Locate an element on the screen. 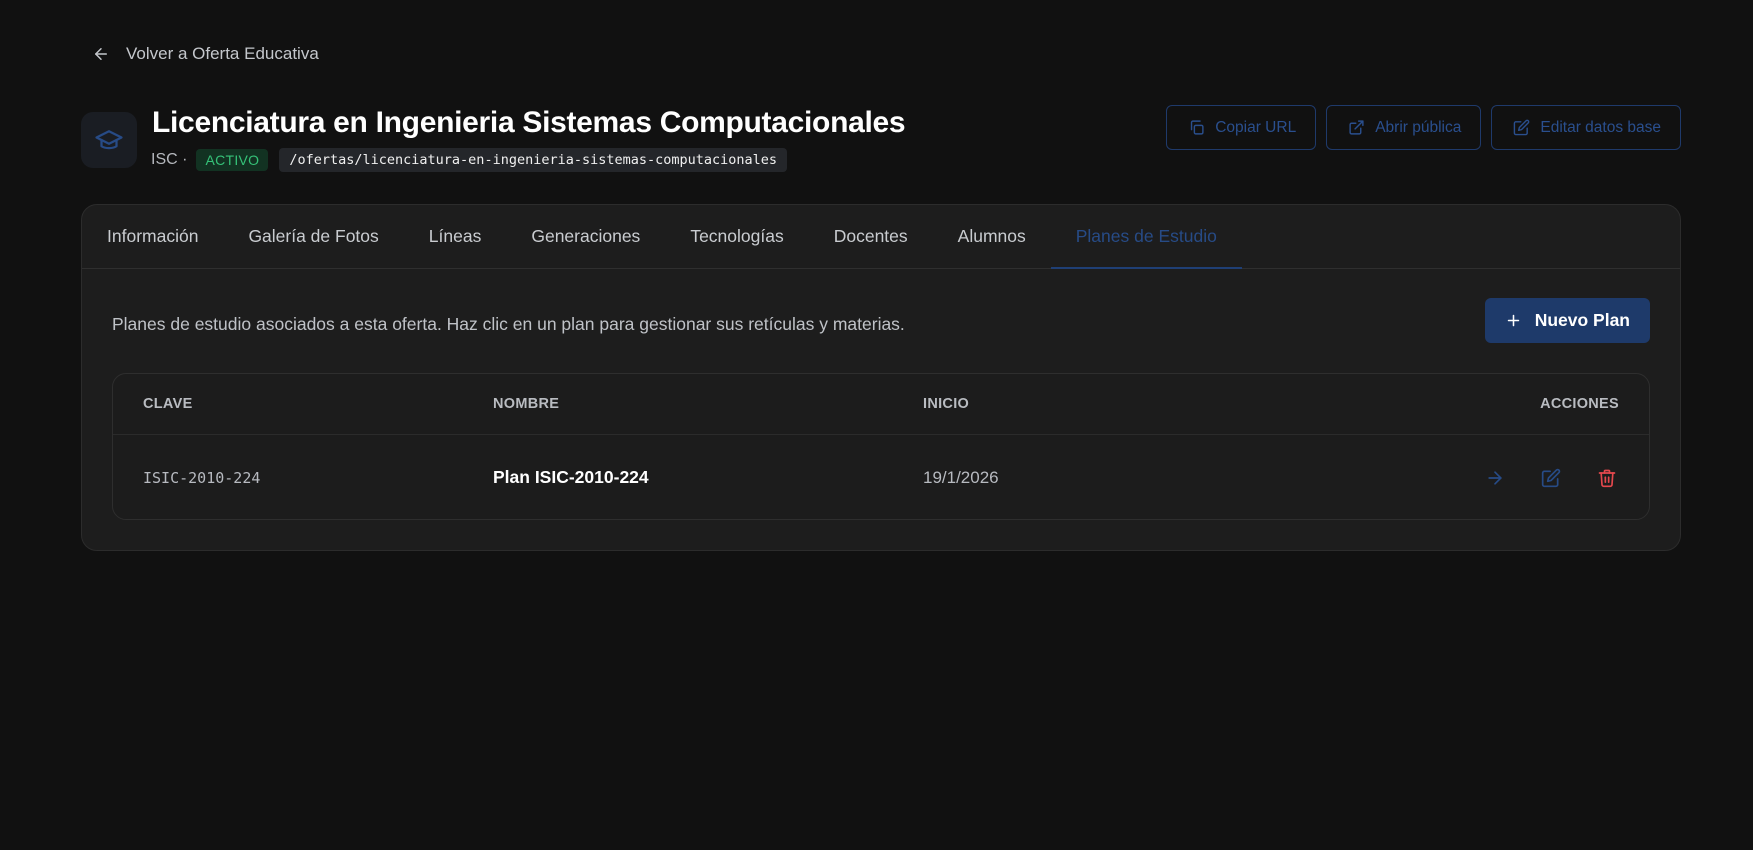 This screenshot has width=1753, height=850. edit-base-button: Editar datos base is located at coordinates (1586, 127).